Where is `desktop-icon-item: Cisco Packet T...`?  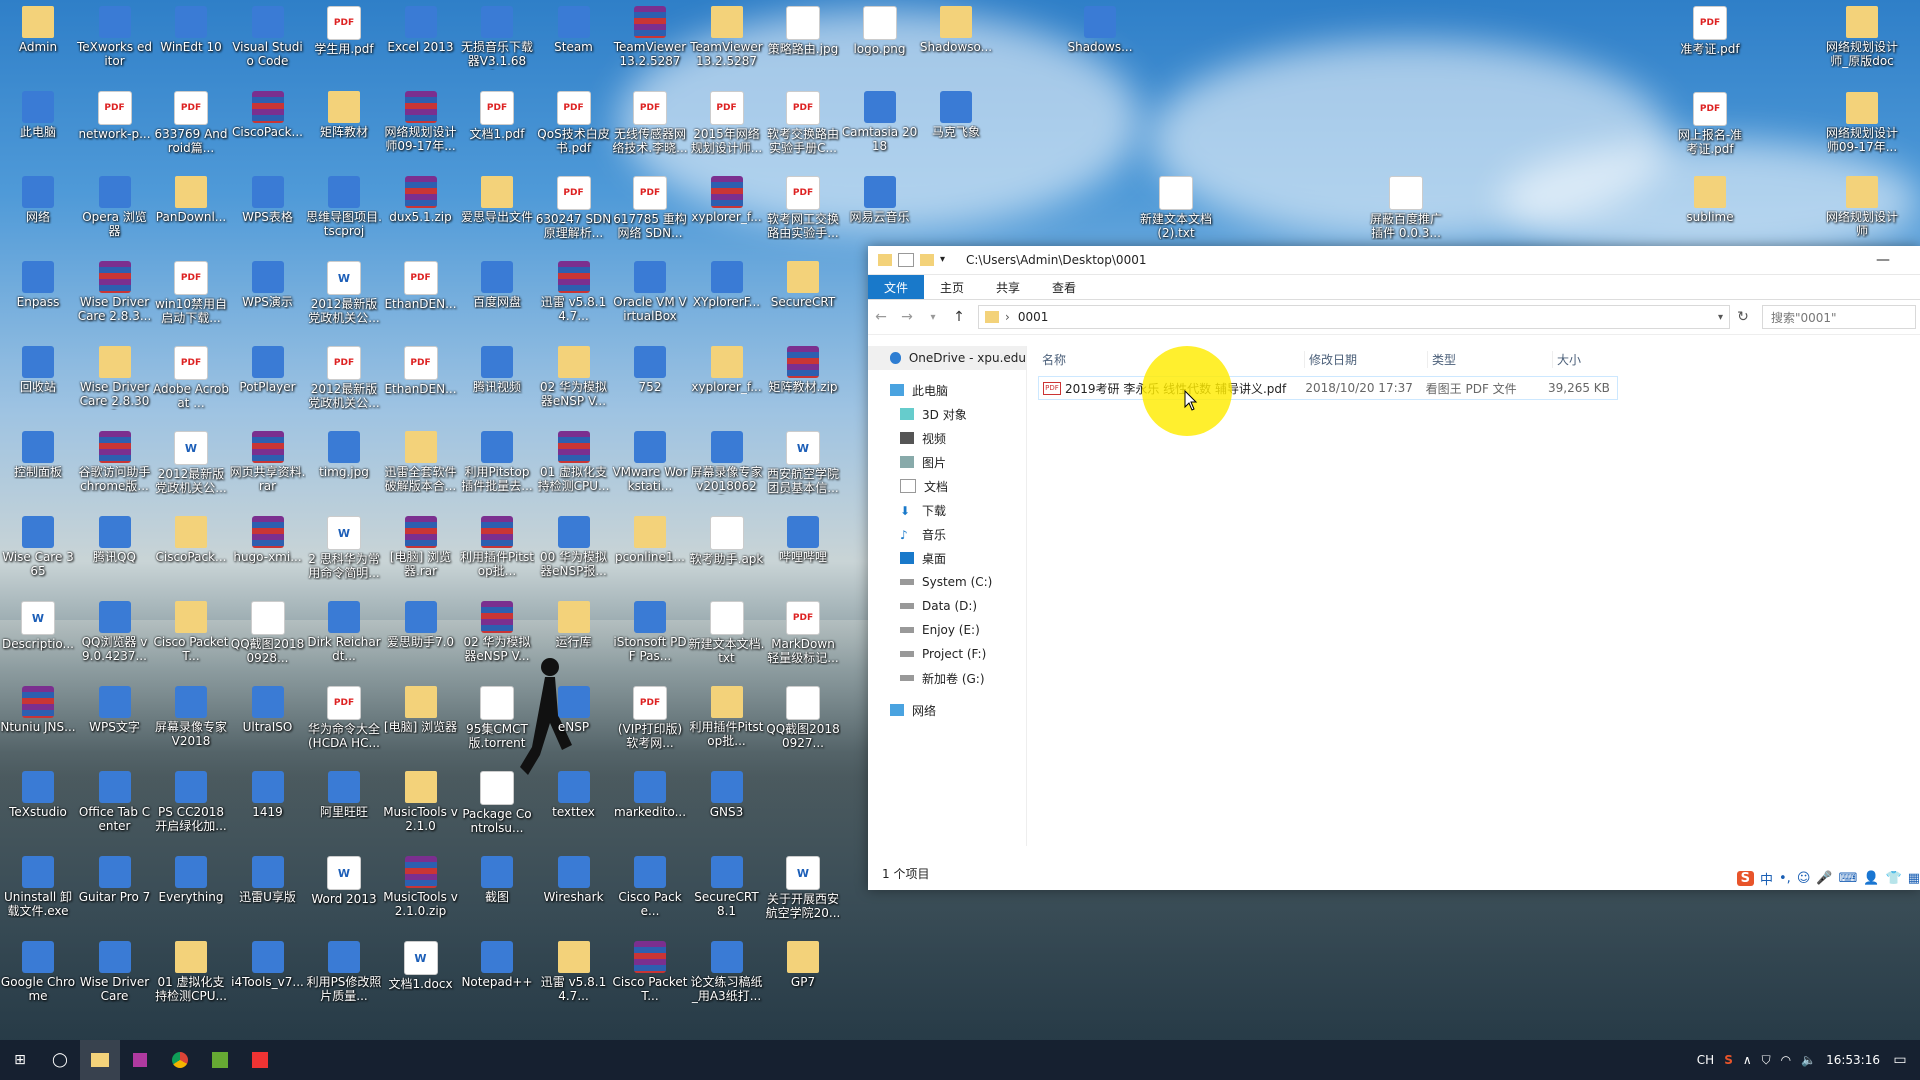
desktop-icon-item: Cisco Packet T... is located at coordinates (191, 641).